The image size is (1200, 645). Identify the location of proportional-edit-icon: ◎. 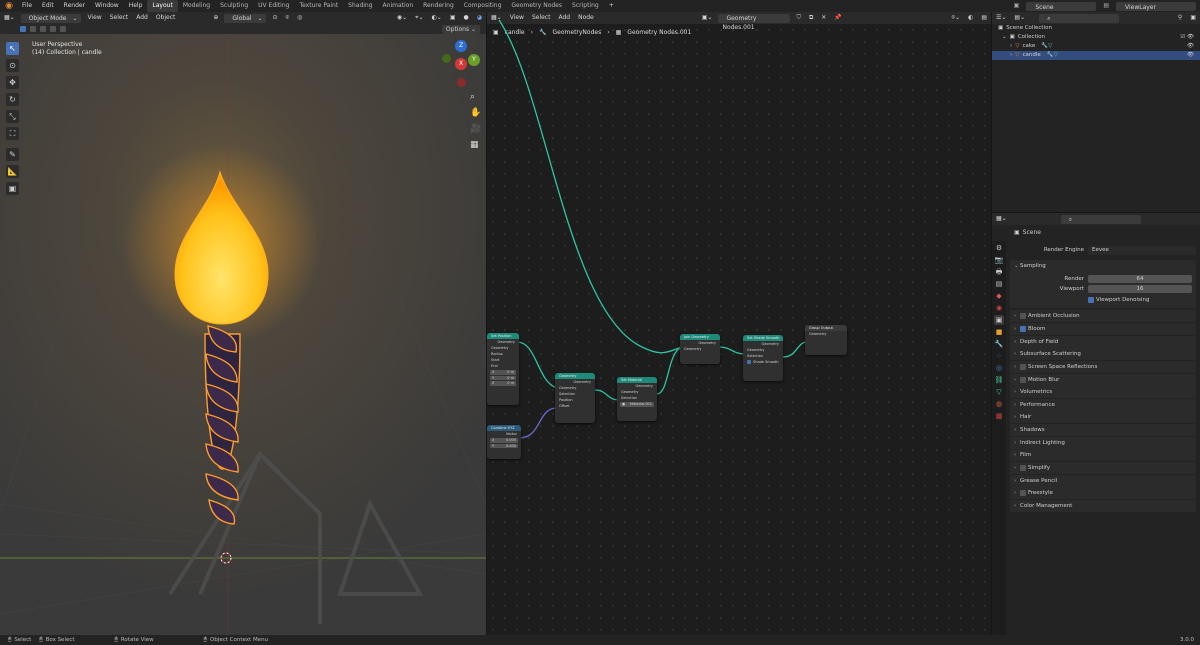
(299, 18).